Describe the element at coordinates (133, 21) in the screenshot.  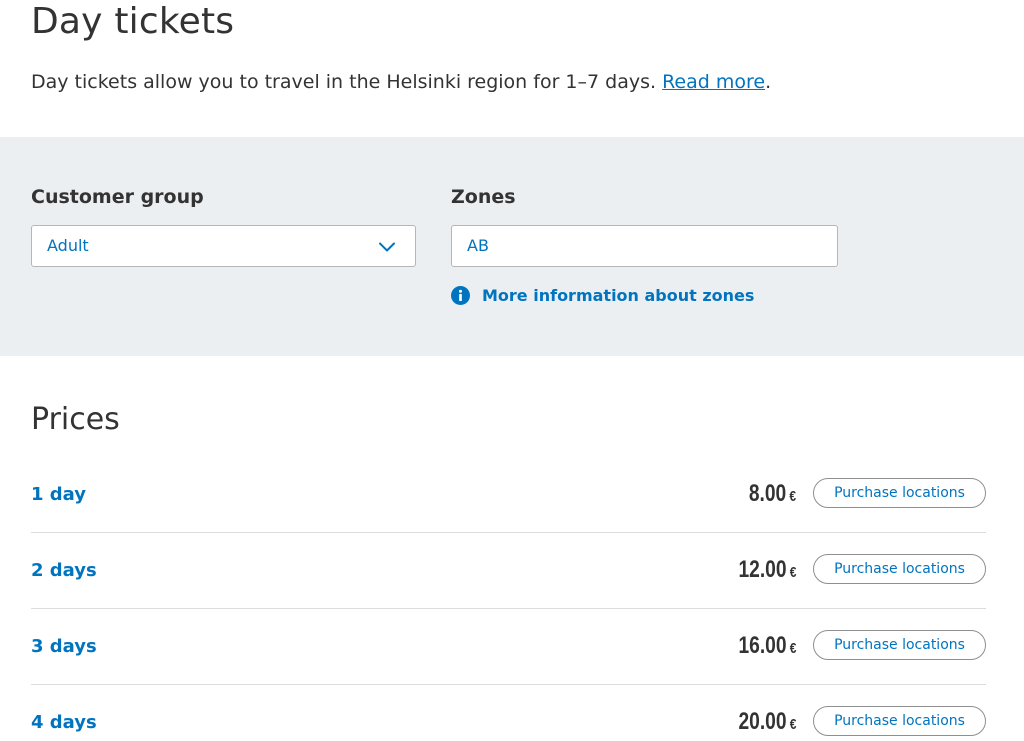
I see `page-title: Day tickets` at that location.